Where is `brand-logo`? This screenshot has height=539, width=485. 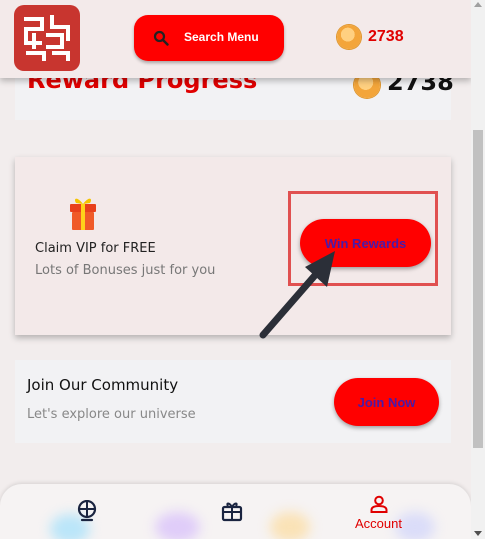
brand-logo is located at coordinates (47, 38).